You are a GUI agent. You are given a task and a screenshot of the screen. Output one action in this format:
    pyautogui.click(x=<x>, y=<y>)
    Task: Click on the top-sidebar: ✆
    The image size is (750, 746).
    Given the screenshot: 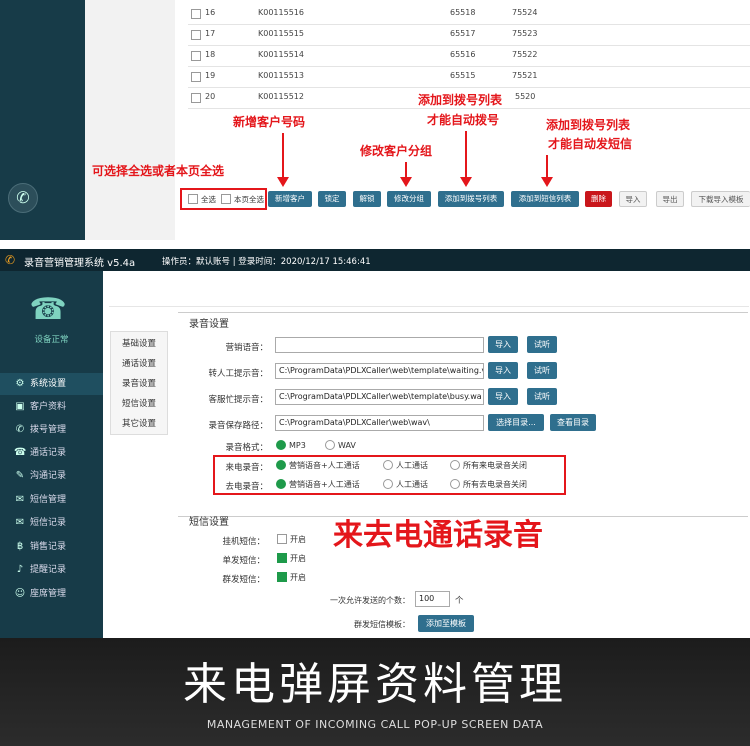 What is the action you would take?
    pyautogui.click(x=42, y=120)
    